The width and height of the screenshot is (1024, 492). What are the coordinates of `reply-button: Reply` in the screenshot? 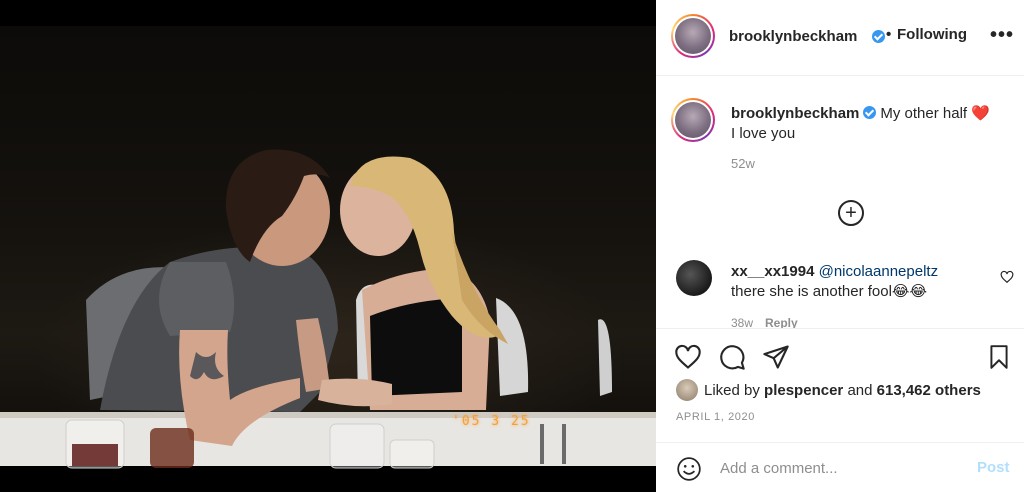 It's located at (781, 322).